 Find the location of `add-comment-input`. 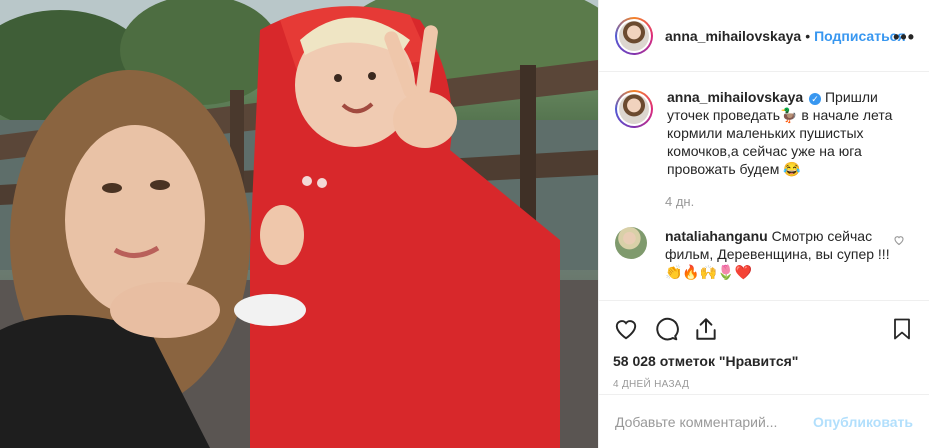

add-comment-input is located at coordinates (714, 421).